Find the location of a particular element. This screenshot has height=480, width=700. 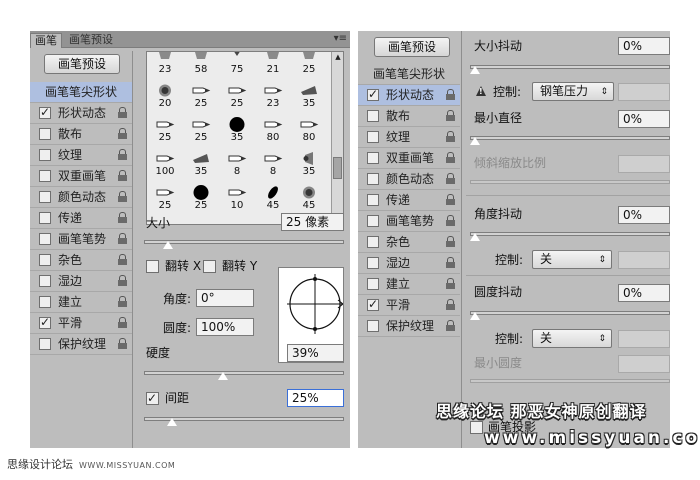

angle-field: 0° is located at coordinates (225, 298).